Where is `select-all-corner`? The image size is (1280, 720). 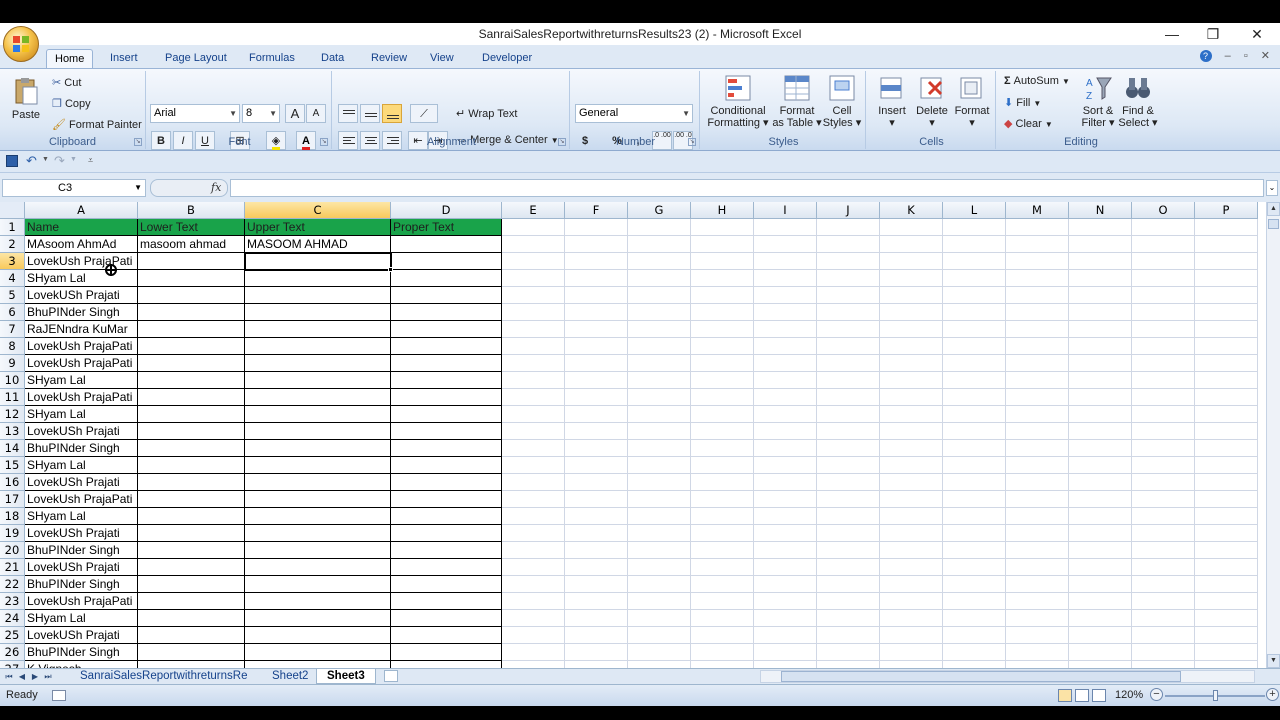 select-all-corner is located at coordinates (12, 210).